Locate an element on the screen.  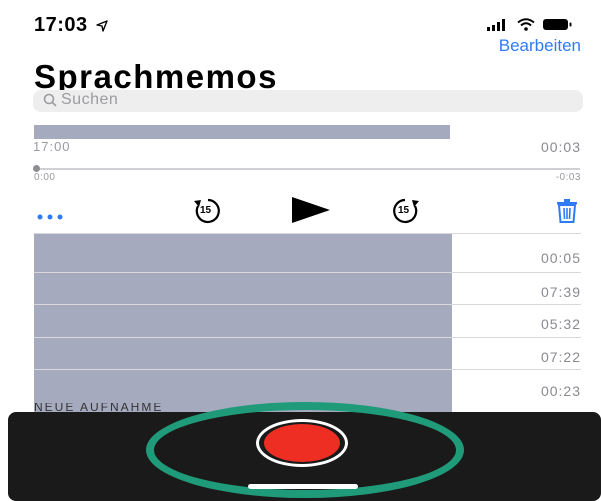
edit-button: Bearbeiten is located at coordinates (540, 46).